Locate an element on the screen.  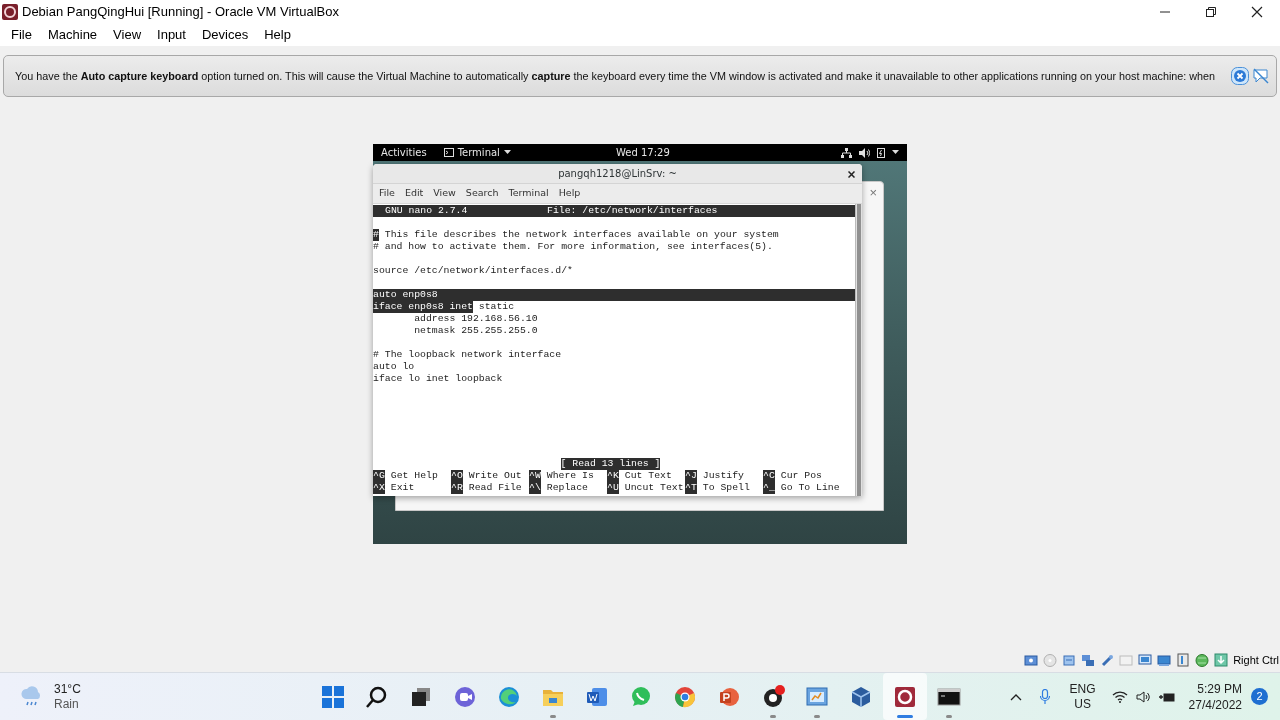
menu-item: Terminal is located at coordinates (528, 193).